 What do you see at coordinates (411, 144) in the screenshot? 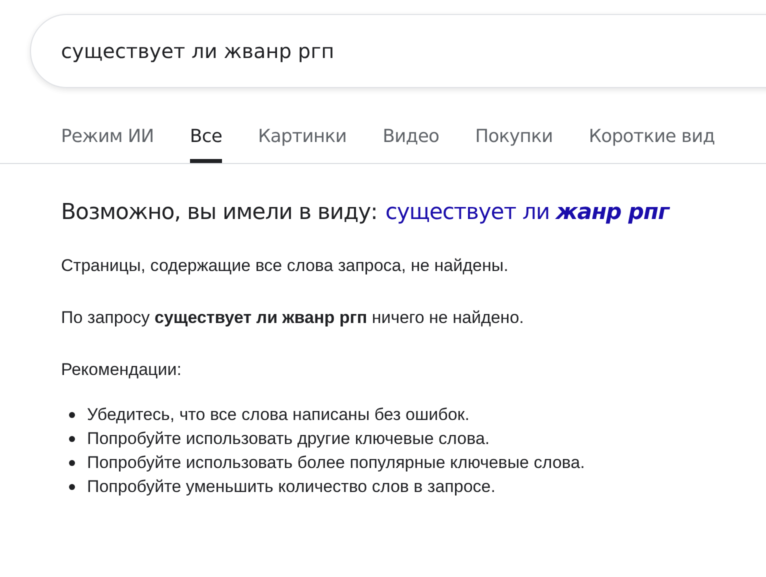
I see `tab: Видео` at bounding box center [411, 144].